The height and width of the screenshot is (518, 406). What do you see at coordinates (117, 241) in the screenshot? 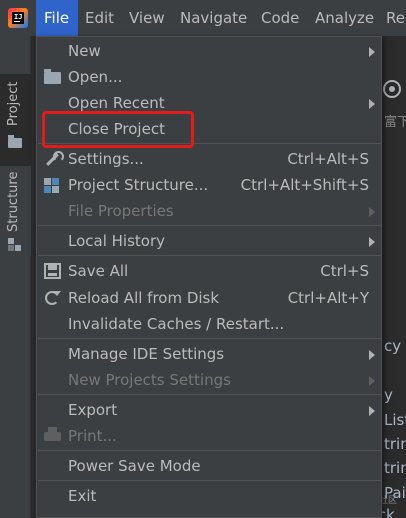
I see `menu-item-label: Local History` at bounding box center [117, 241].